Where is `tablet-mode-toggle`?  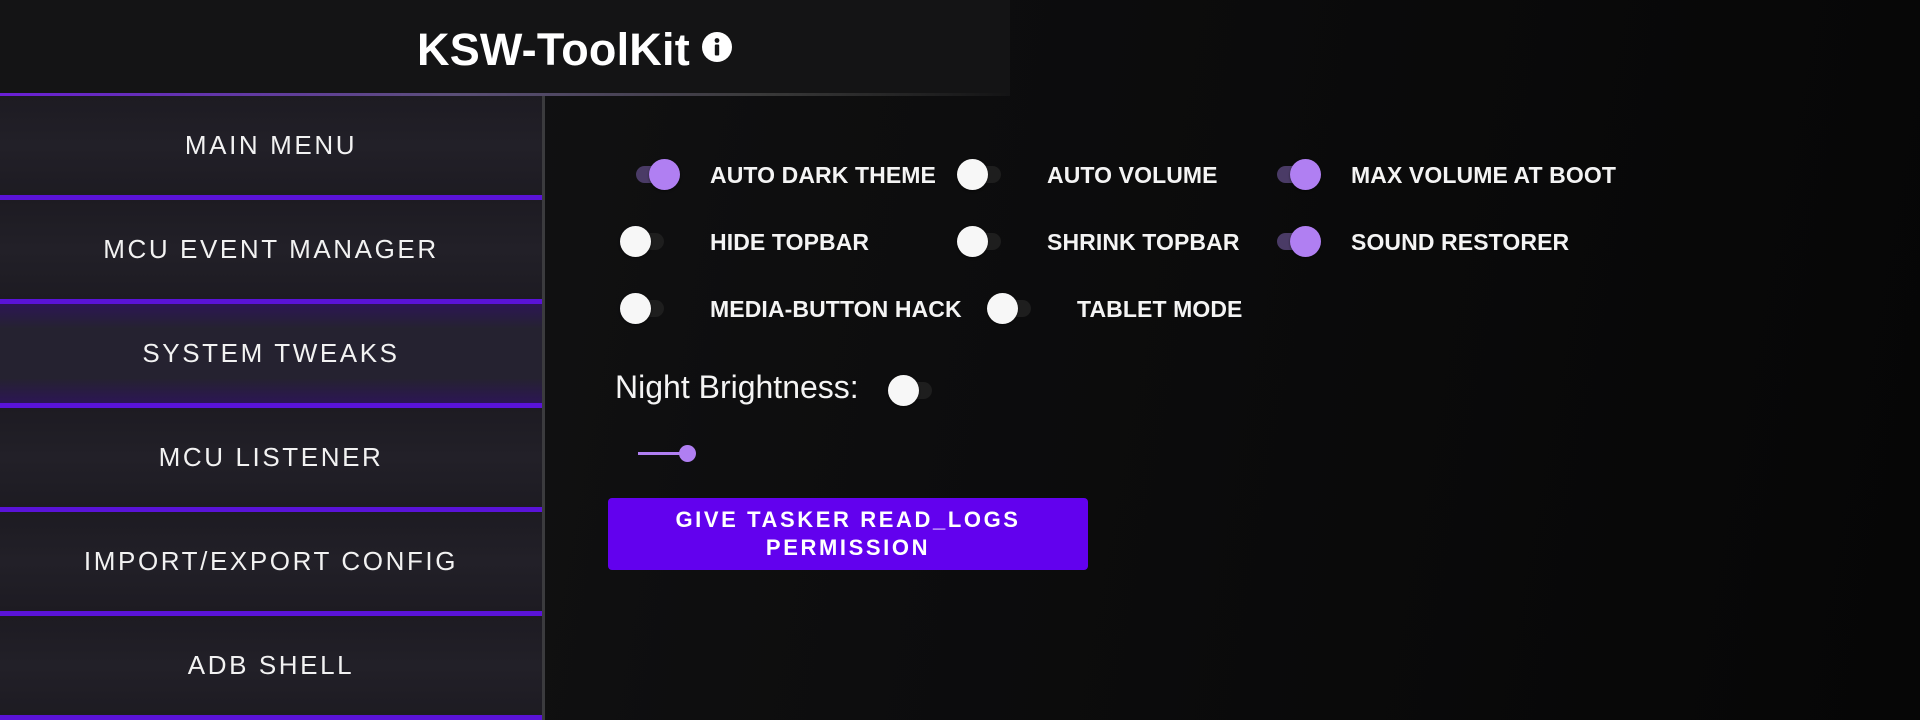
tablet-mode-toggle is located at coordinates (1012, 308).